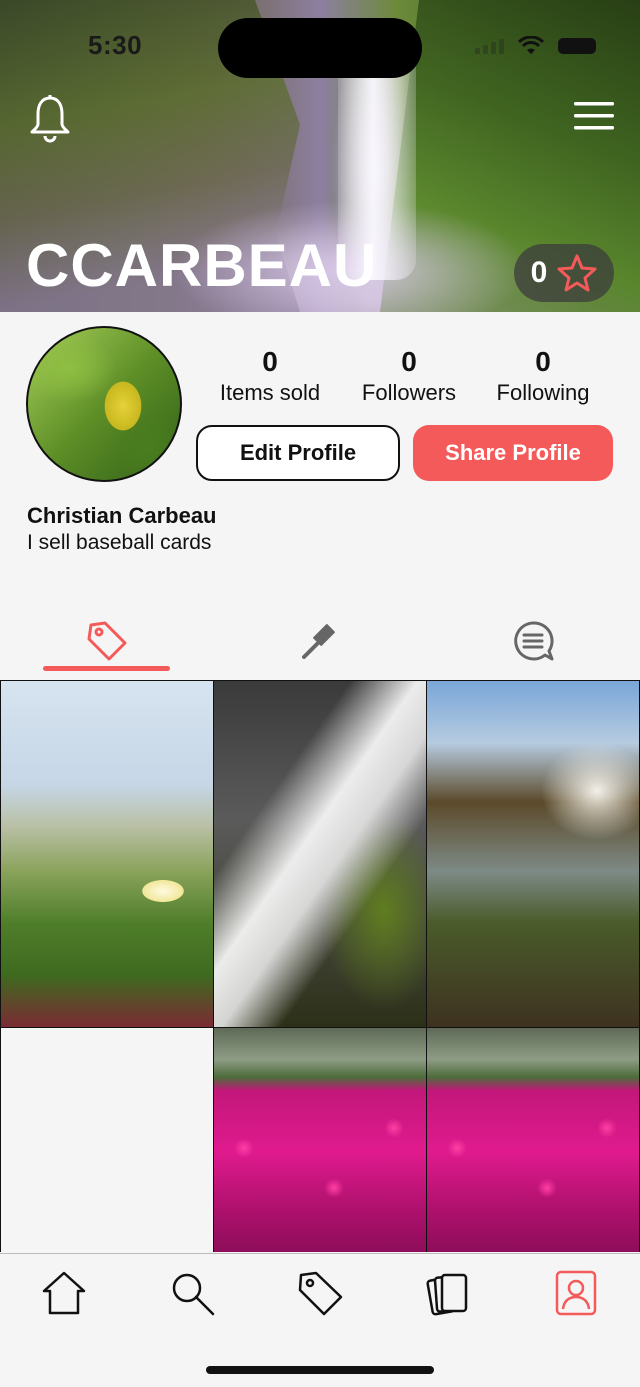  I want to click on profile-icon, so click(576, 1293).